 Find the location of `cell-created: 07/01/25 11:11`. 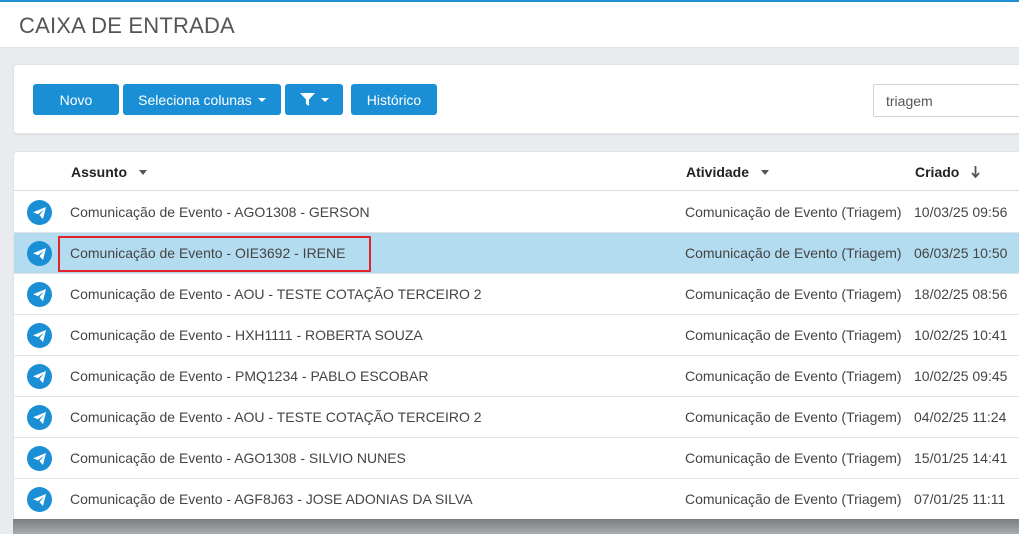

cell-created: 07/01/25 11:11 is located at coordinates (960, 499).